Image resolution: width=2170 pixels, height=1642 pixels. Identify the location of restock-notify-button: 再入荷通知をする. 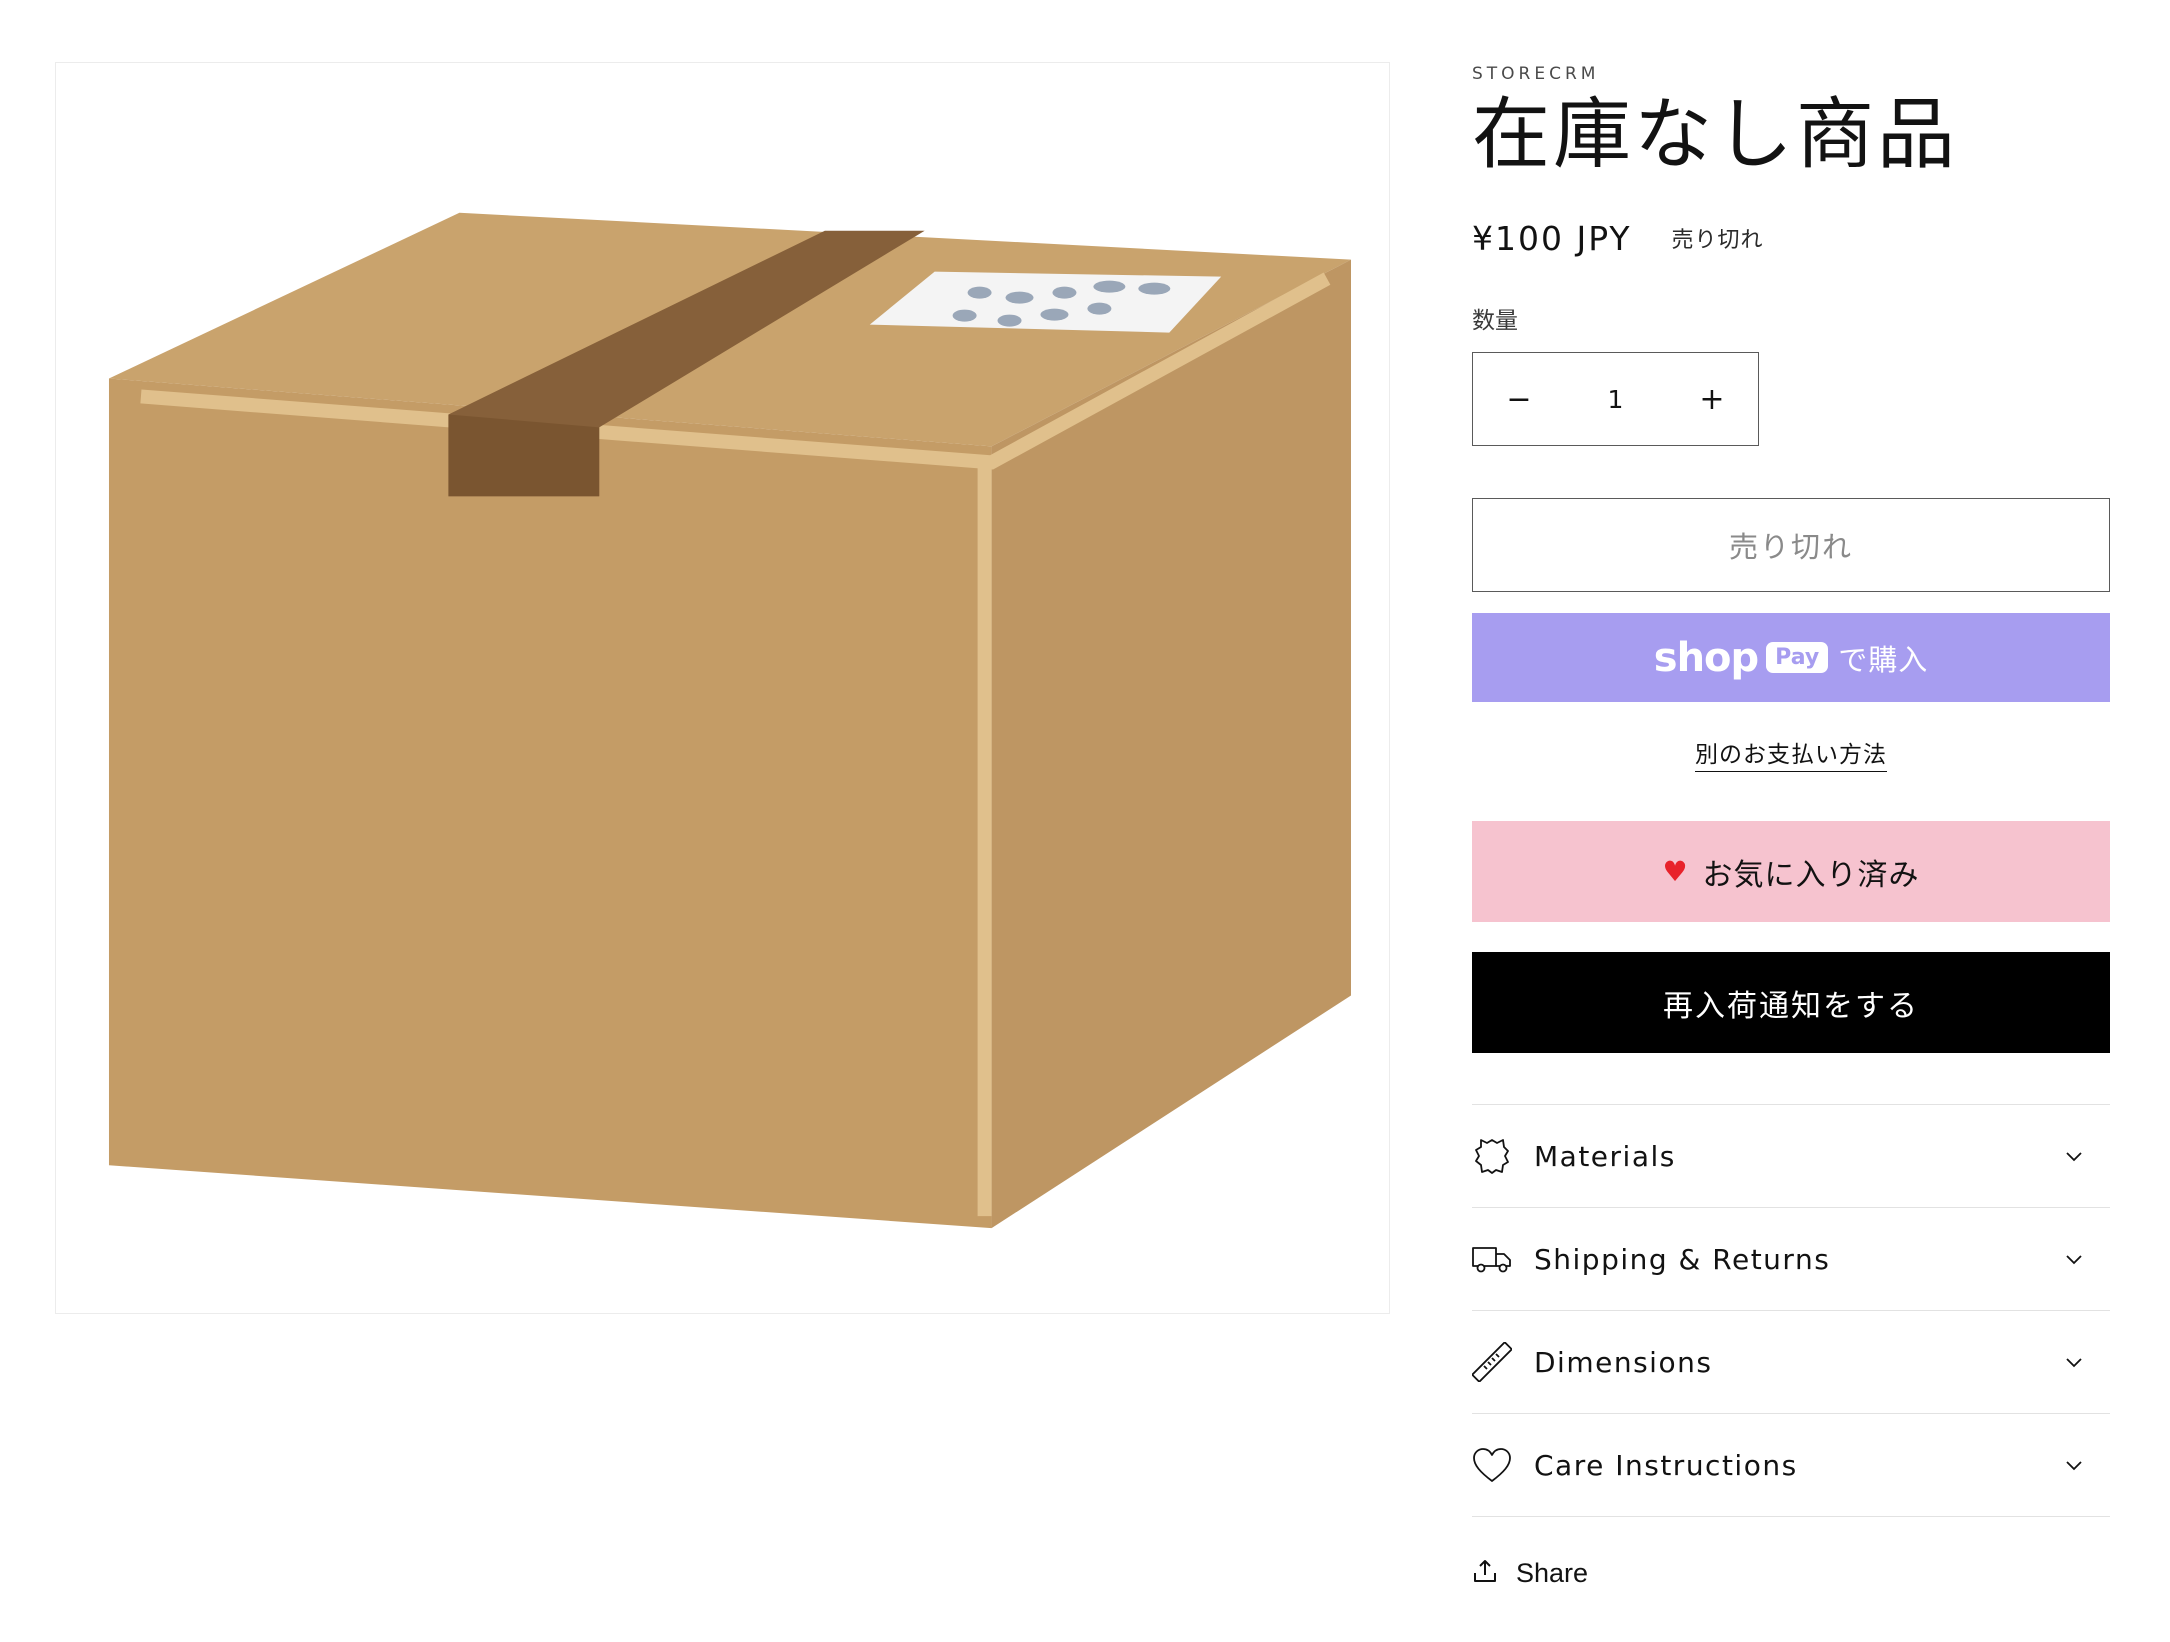
(1791, 1002).